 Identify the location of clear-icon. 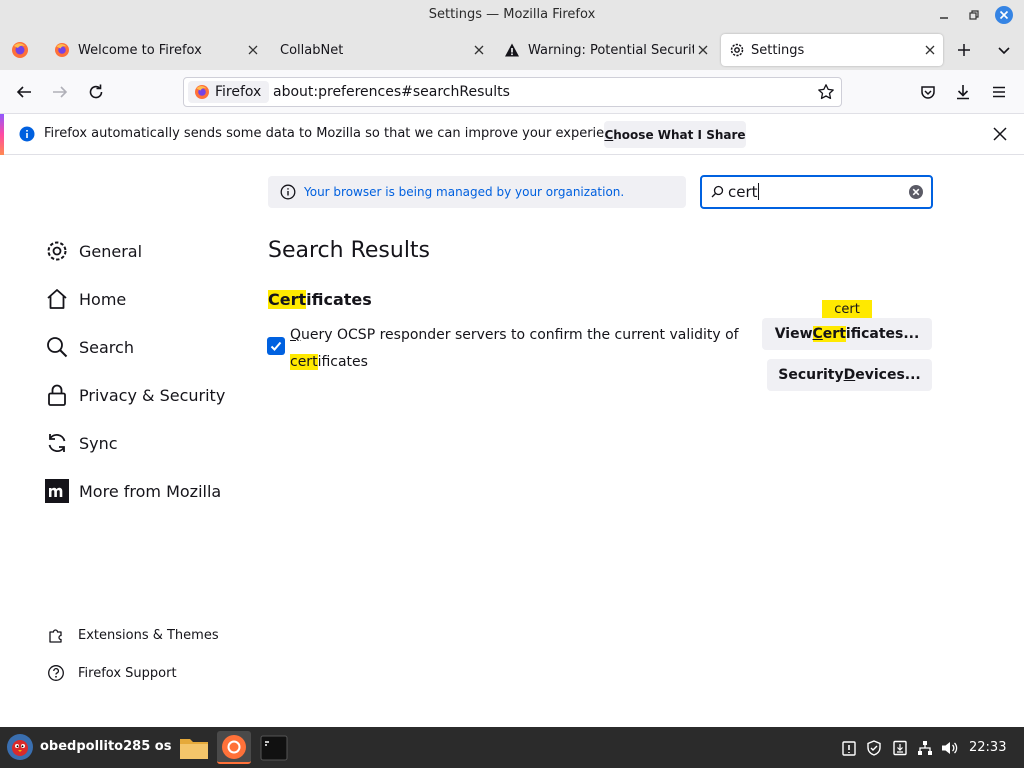
(916, 192).